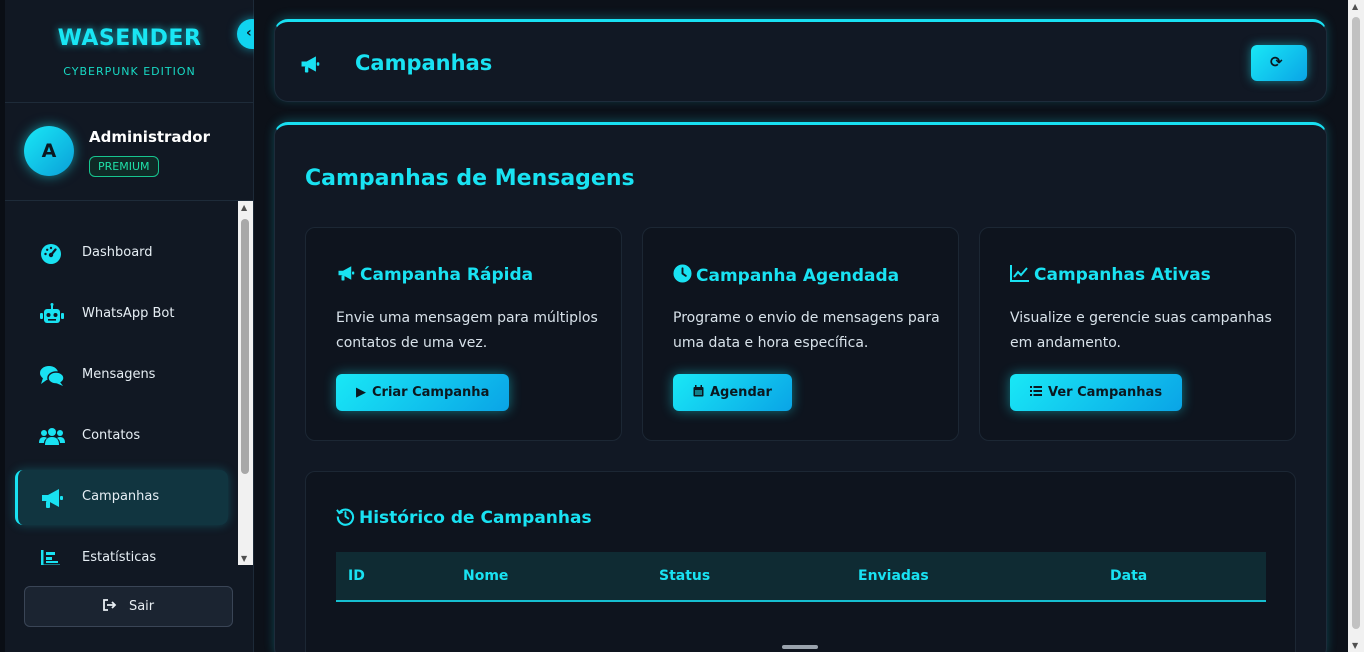 The width and height of the screenshot is (1364, 652). I want to click on card-title: Campanhas Ativas, so click(1110, 274).